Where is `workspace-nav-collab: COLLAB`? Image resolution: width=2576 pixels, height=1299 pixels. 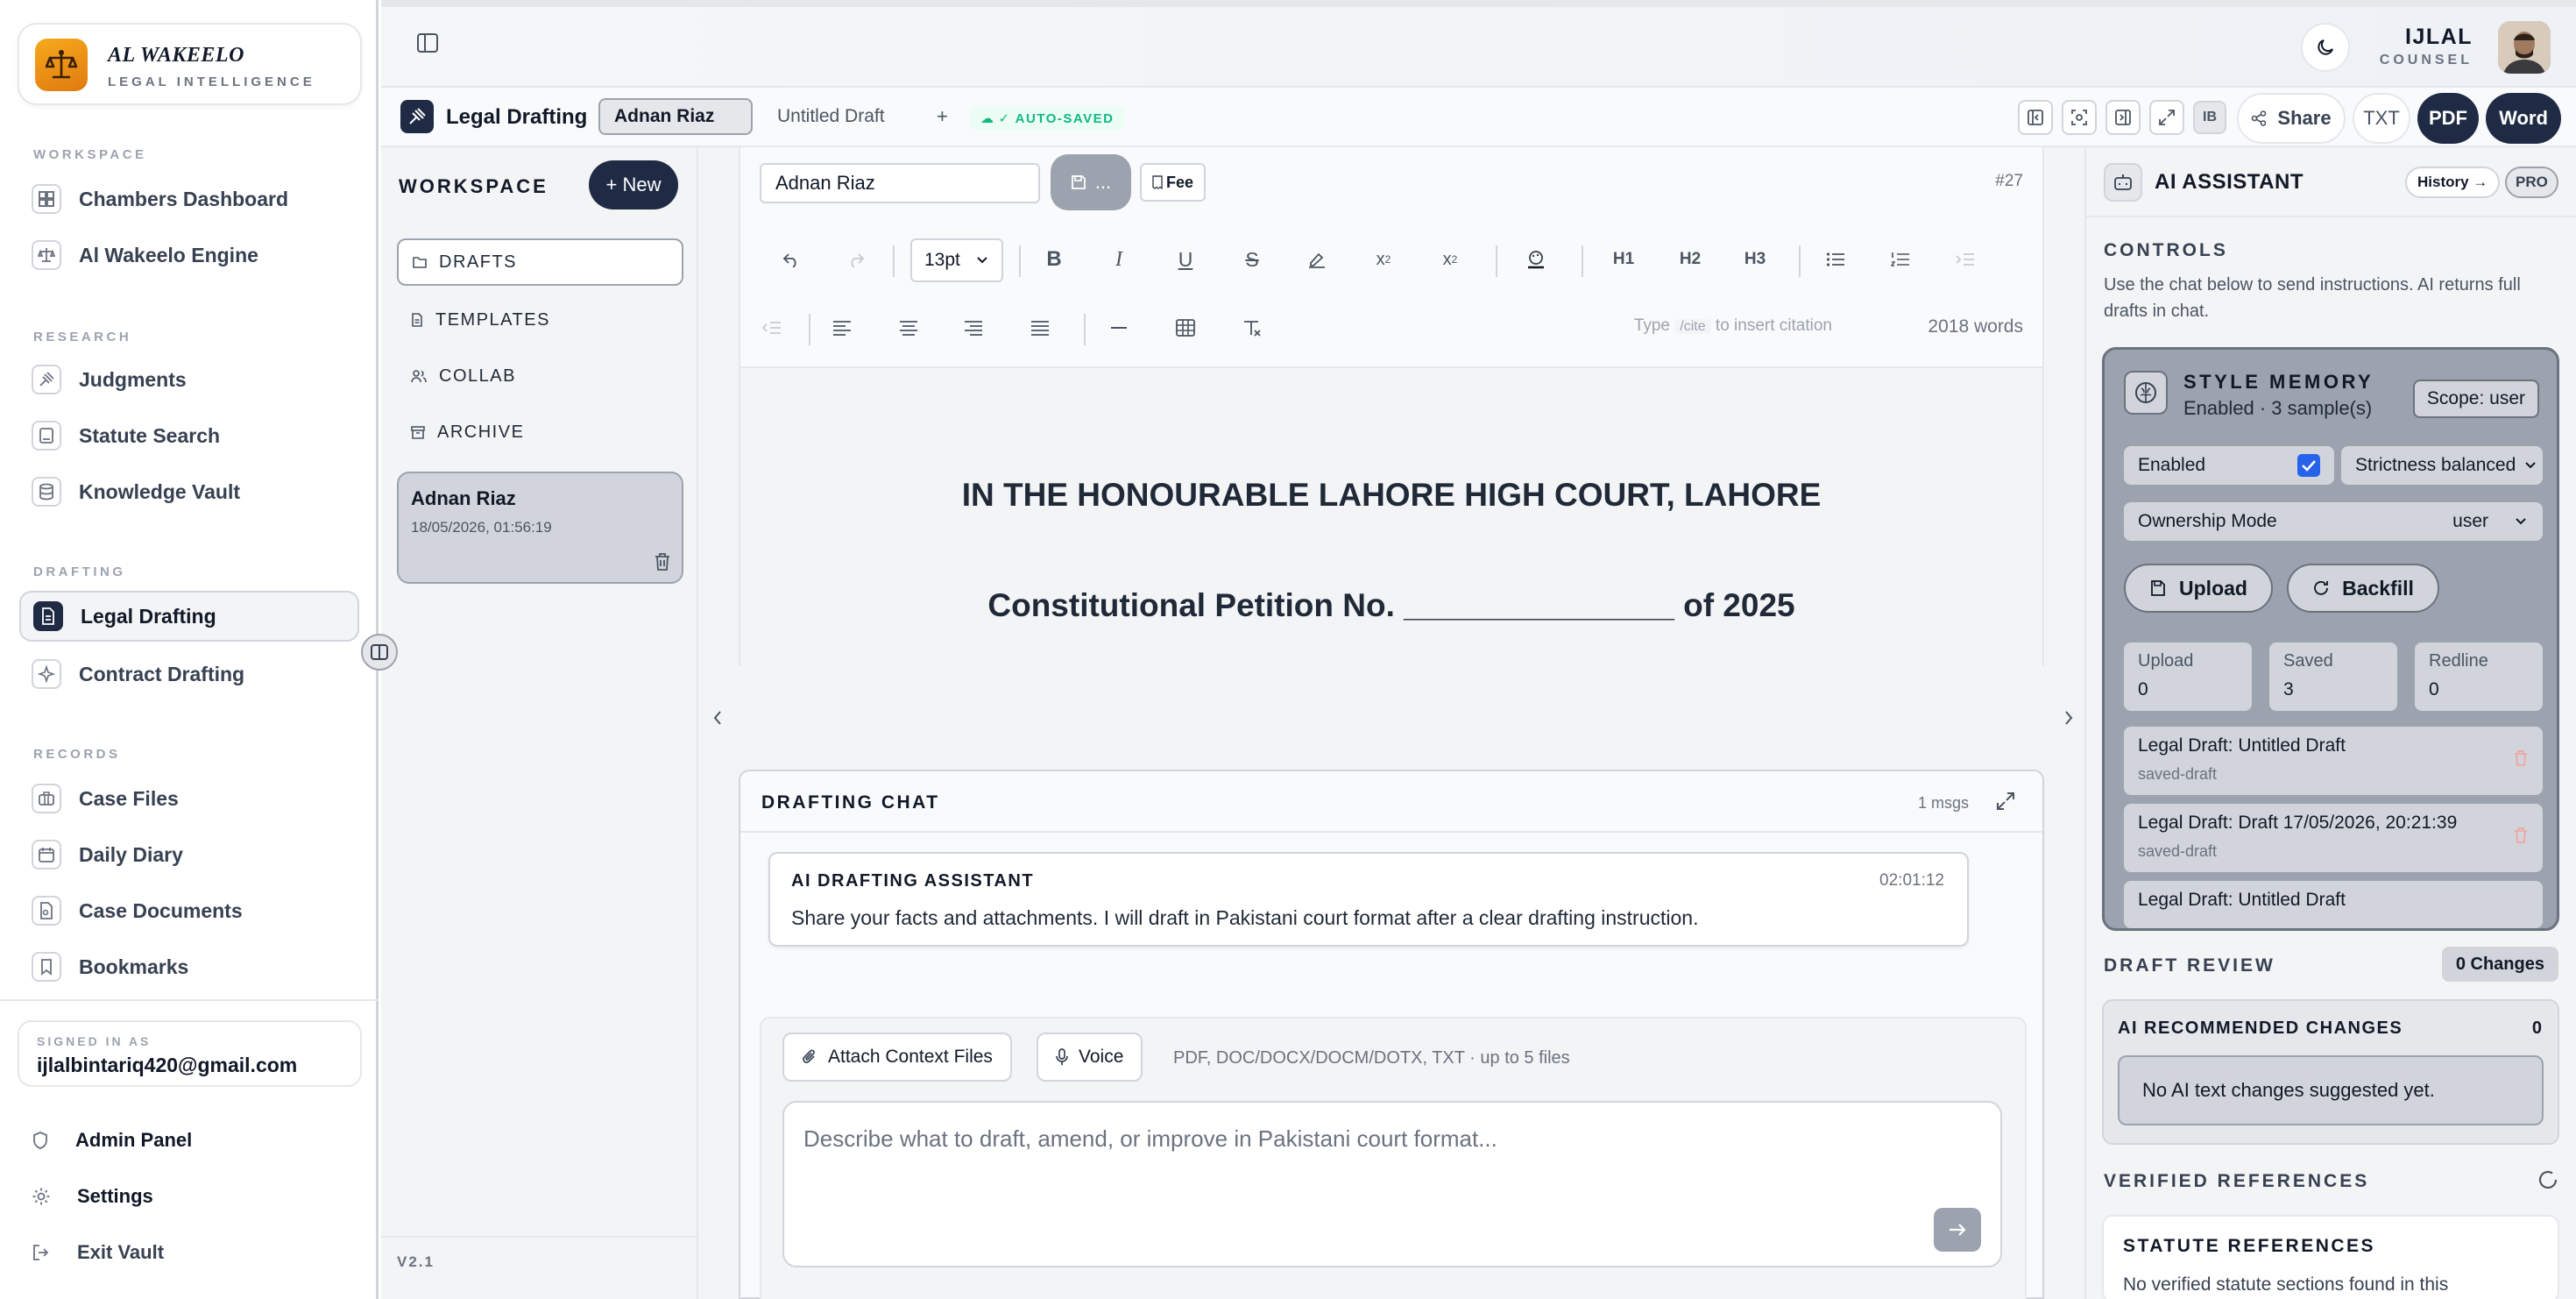
workspace-nav-collab: COLLAB is located at coordinates (540, 376).